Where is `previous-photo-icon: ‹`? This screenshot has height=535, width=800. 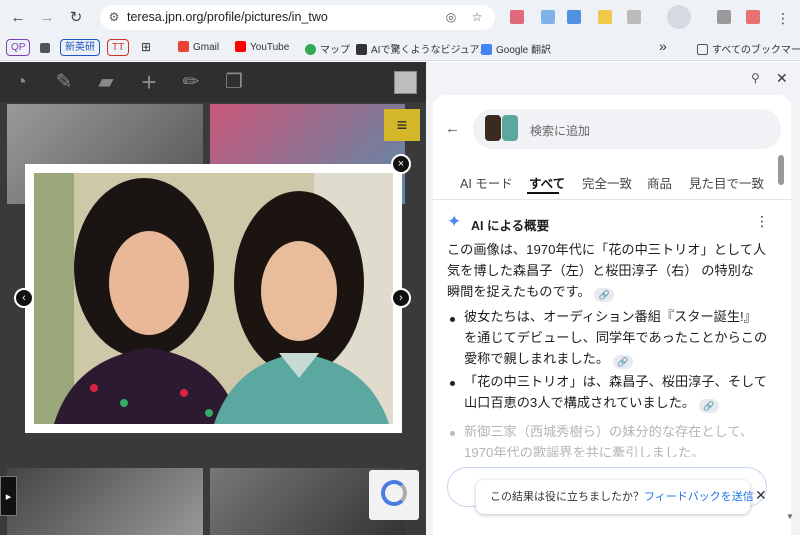
previous-photo-icon: ‹ is located at coordinates (24, 298).